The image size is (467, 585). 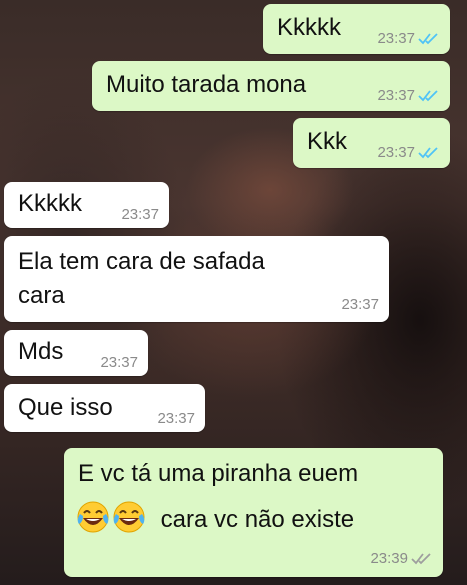 What do you see at coordinates (327, 141) in the screenshot?
I see `message-text: Kkk` at bounding box center [327, 141].